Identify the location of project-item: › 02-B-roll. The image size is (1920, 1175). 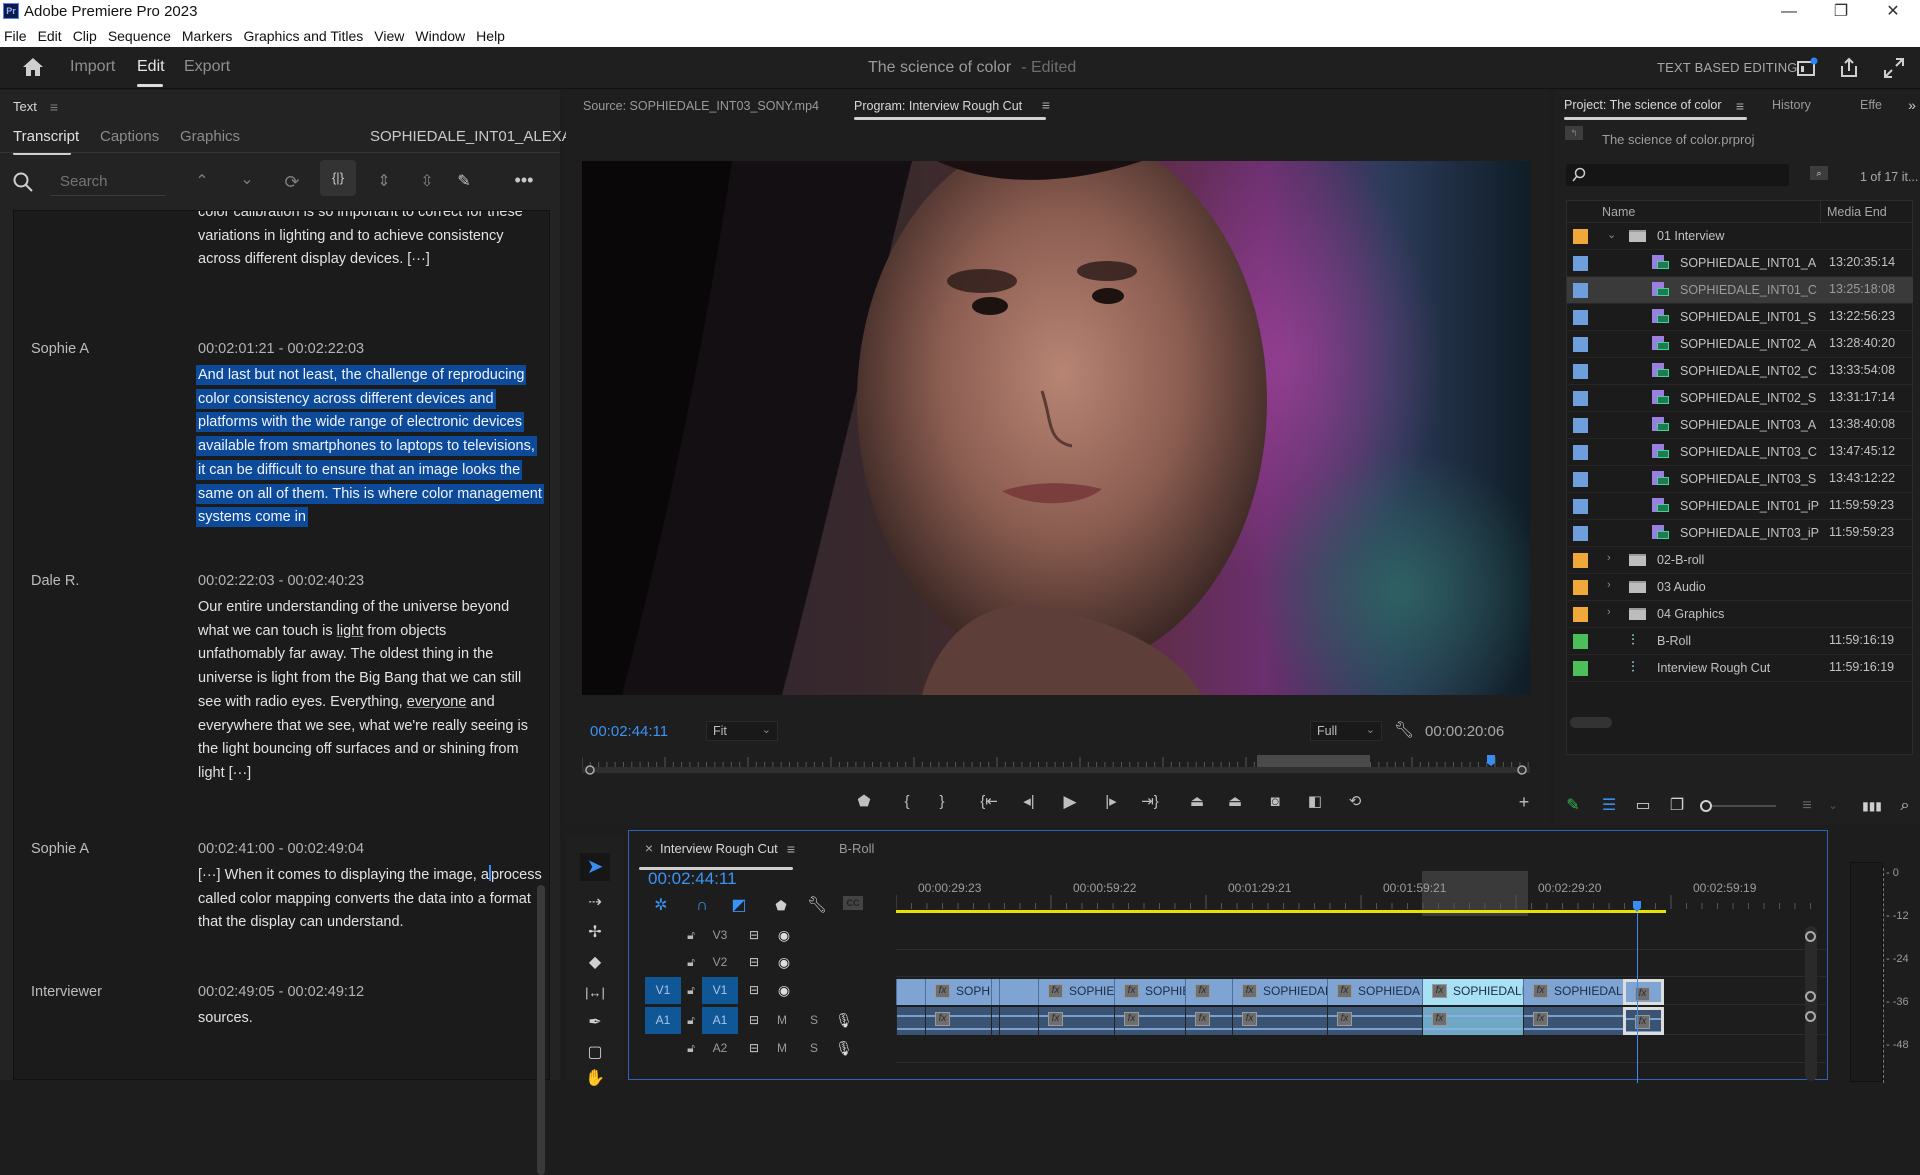
(1740, 560).